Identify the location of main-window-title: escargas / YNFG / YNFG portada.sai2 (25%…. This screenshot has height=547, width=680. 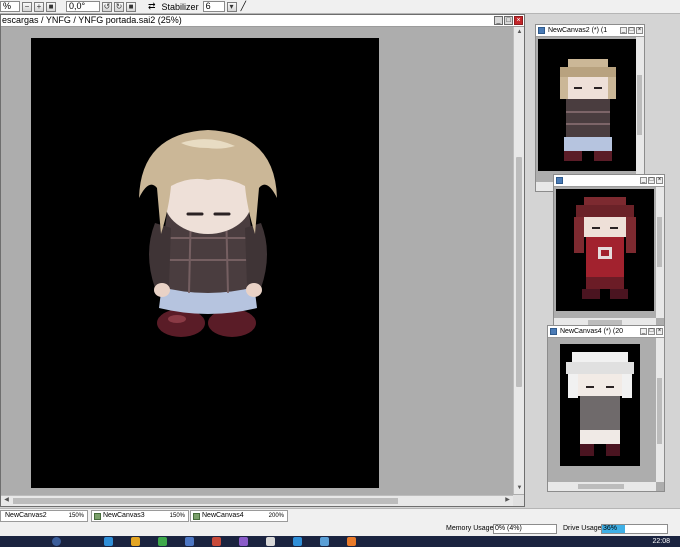
(92, 20).